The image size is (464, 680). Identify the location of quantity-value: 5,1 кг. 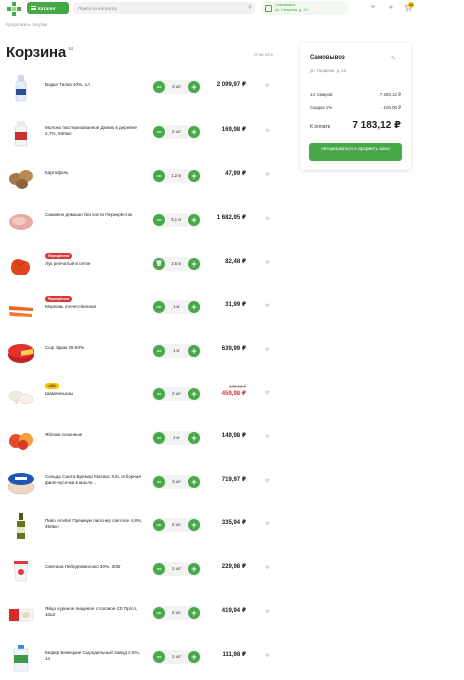
(176, 220).